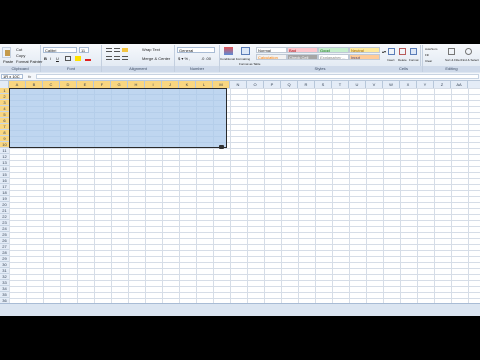  Describe the element at coordinates (221, 147) in the screenshot. I see `quick-analysis-icon` at that location.